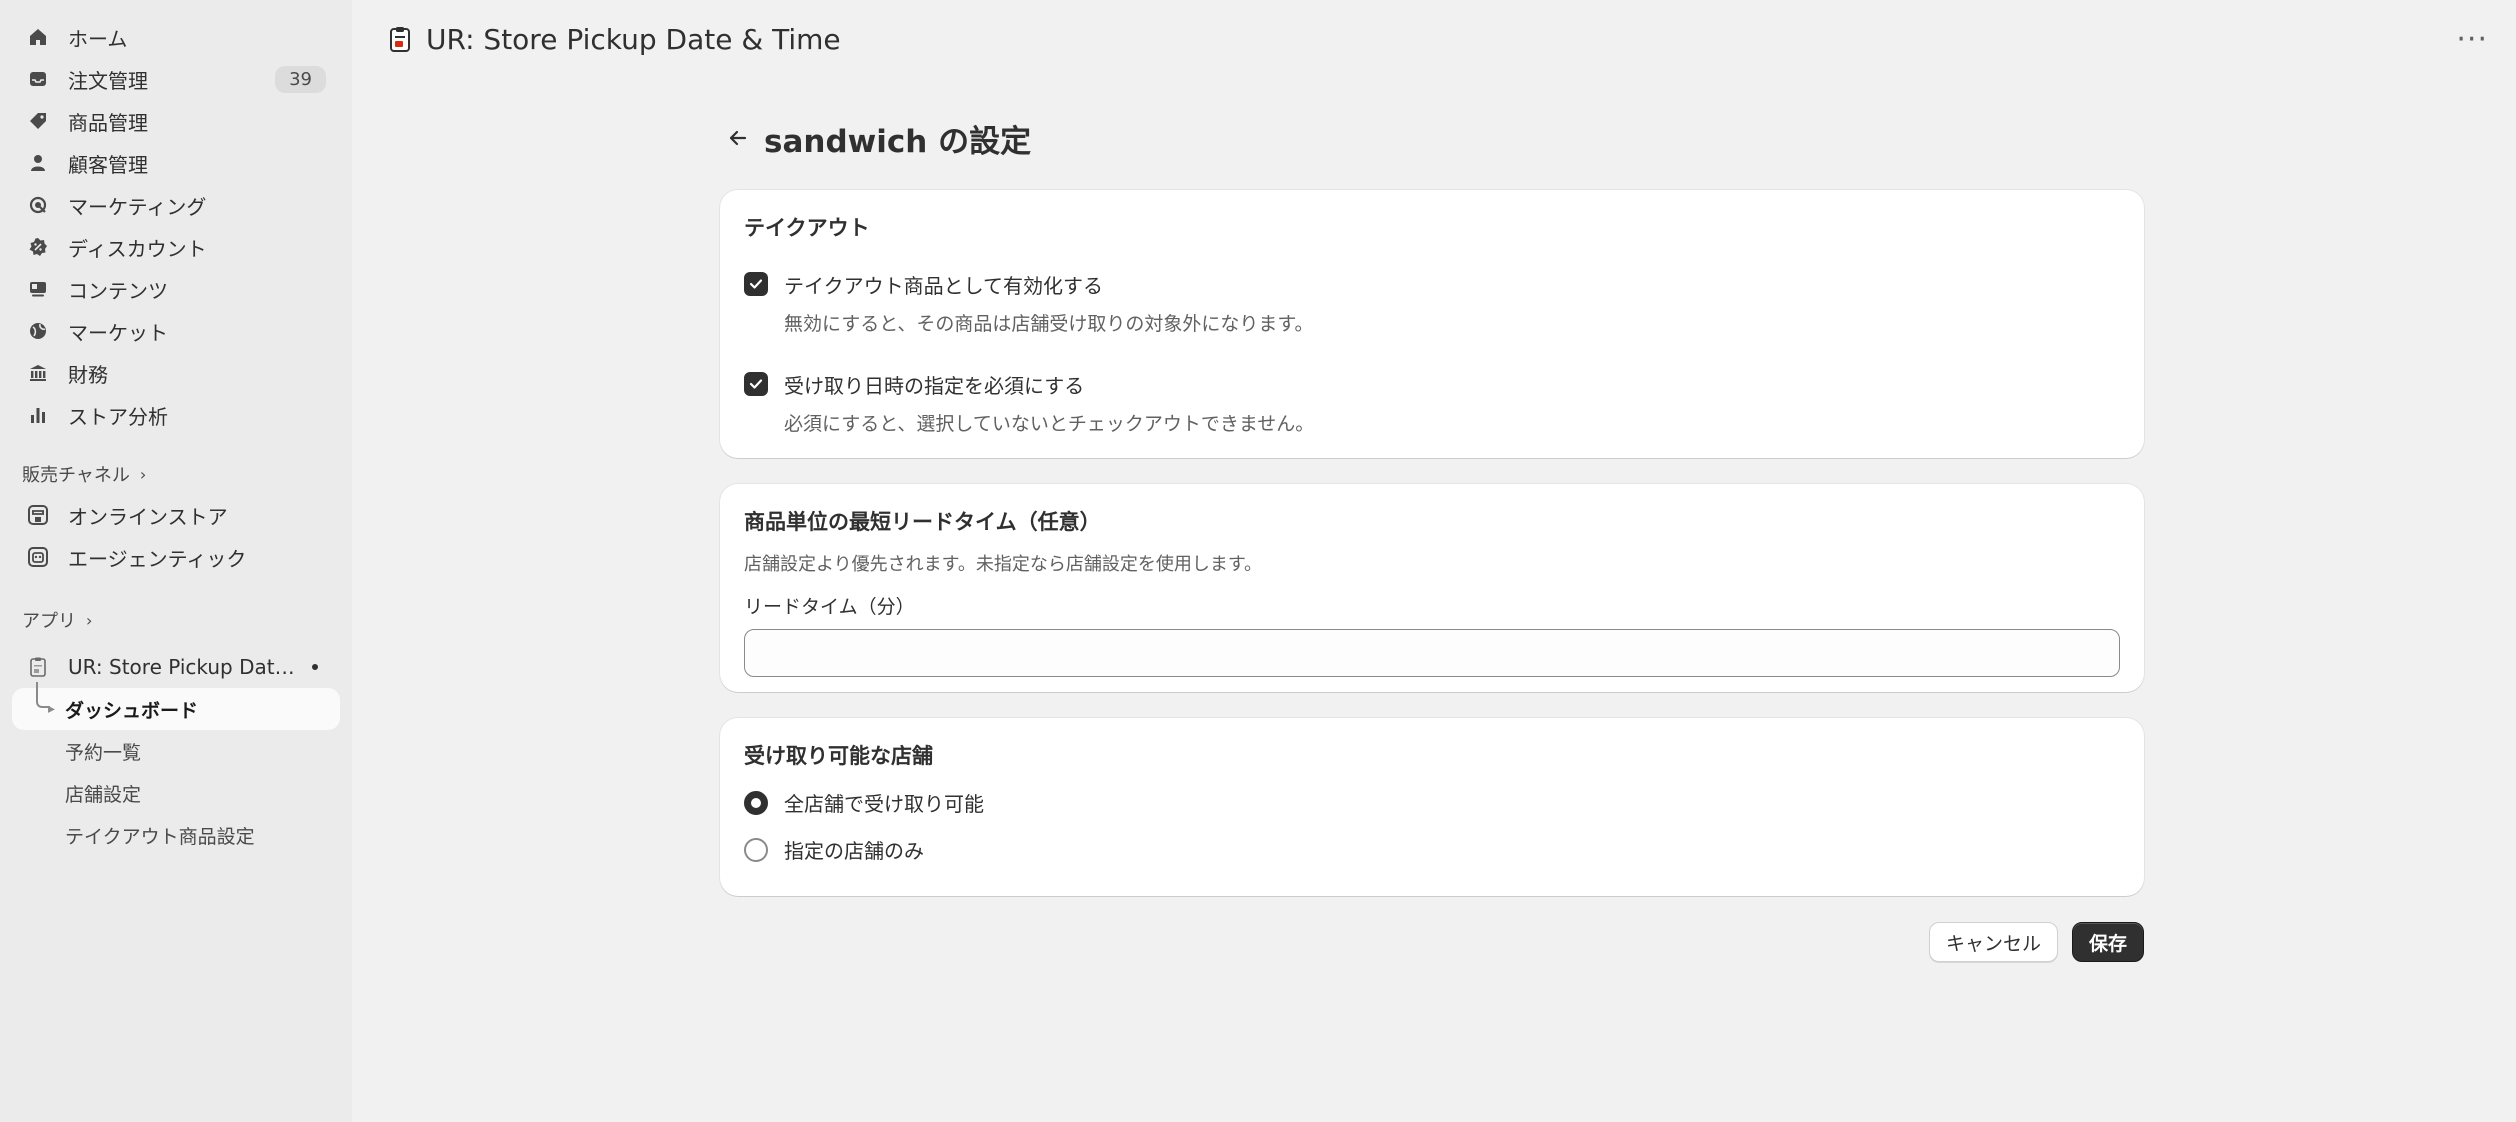 The width and height of the screenshot is (2516, 1122). Describe the element at coordinates (38, 557) in the screenshot. I see `robot-icon` at that location.